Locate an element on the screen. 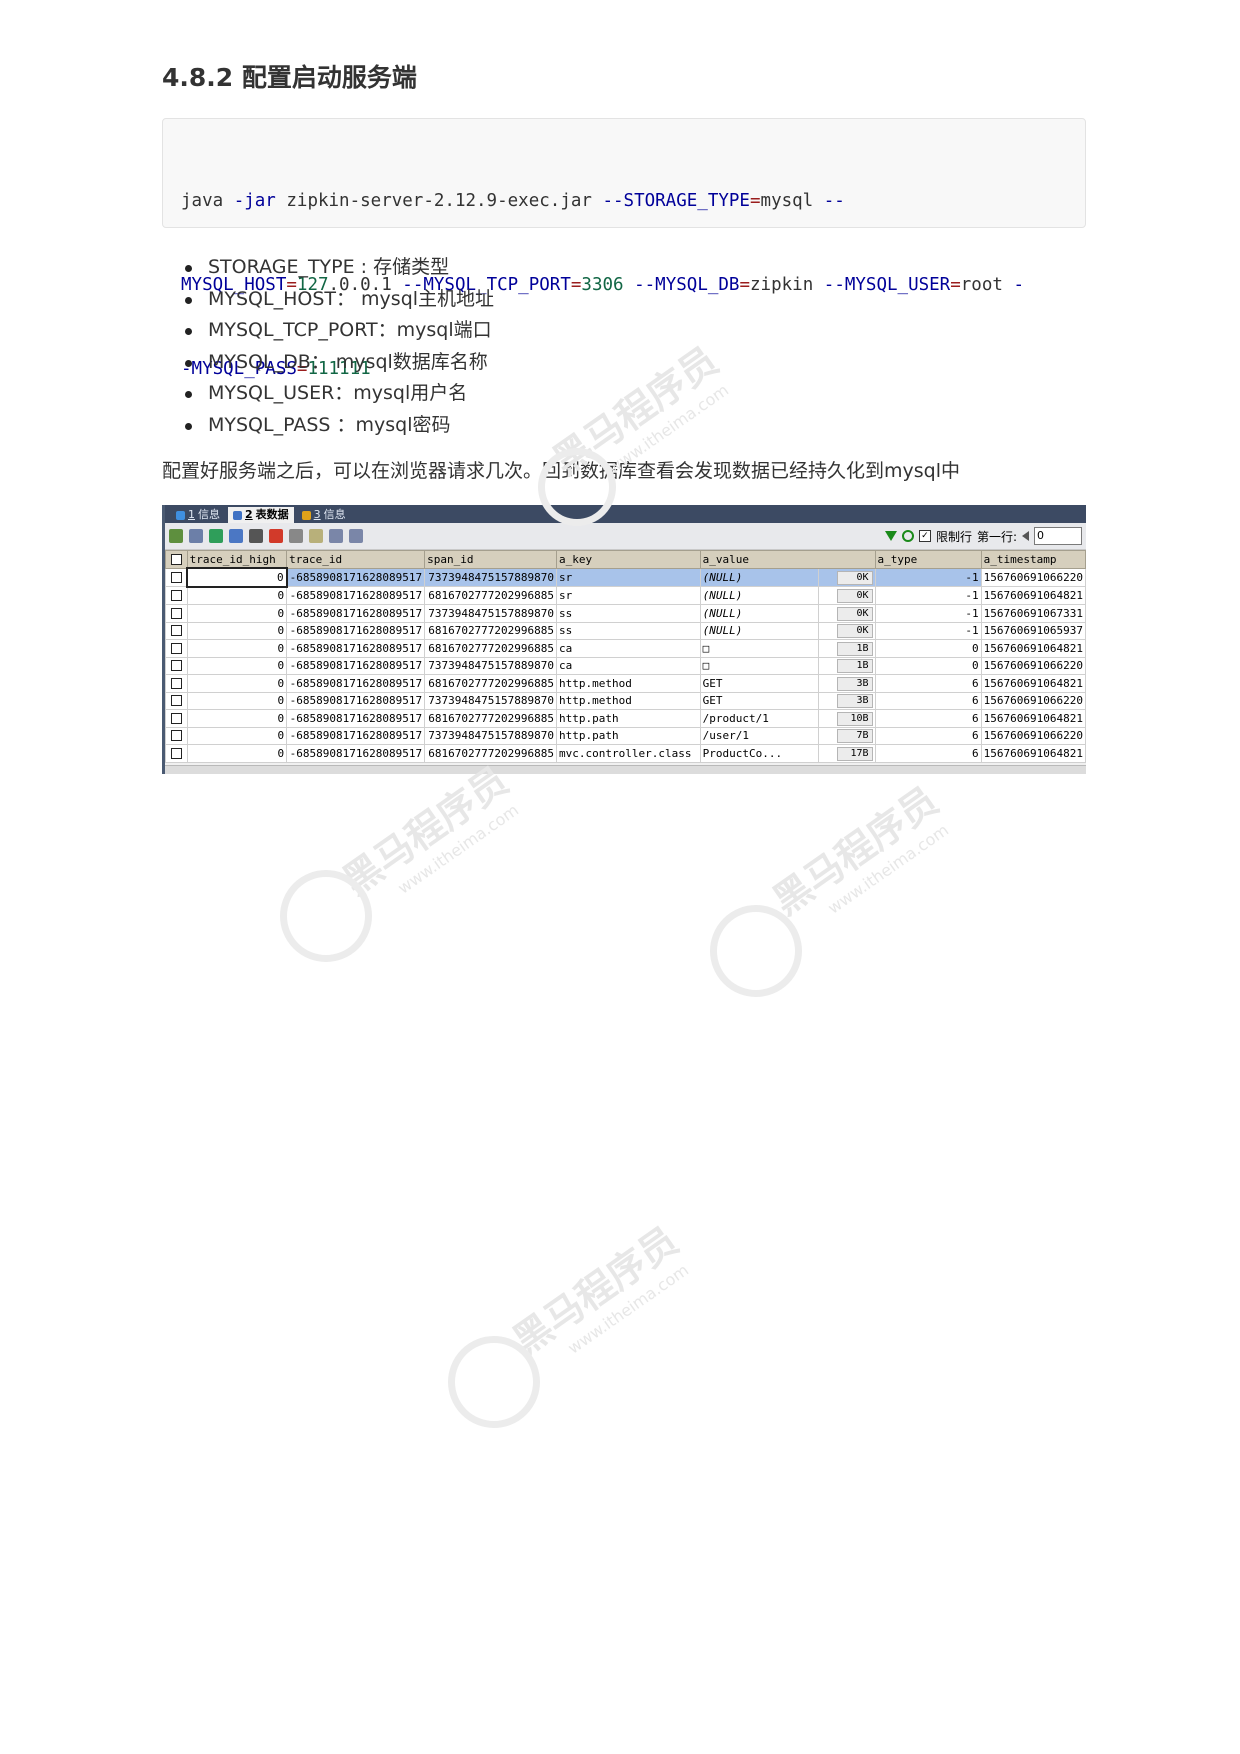  column-header-trace-id: trace_id is located at coordinates (356, 559).